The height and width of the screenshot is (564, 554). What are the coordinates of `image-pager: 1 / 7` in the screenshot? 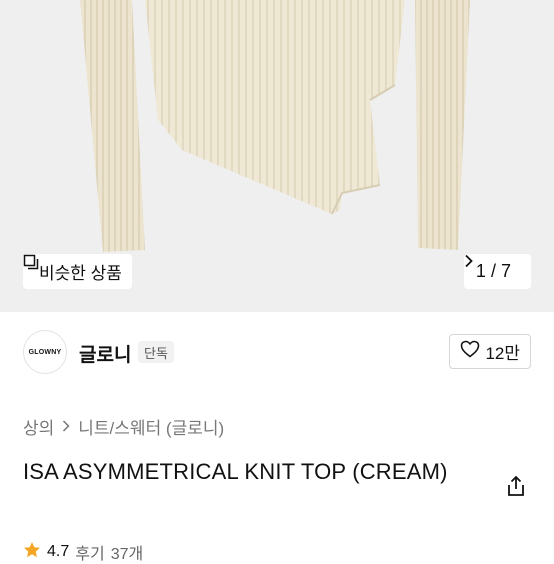 It's located at (497, 271).